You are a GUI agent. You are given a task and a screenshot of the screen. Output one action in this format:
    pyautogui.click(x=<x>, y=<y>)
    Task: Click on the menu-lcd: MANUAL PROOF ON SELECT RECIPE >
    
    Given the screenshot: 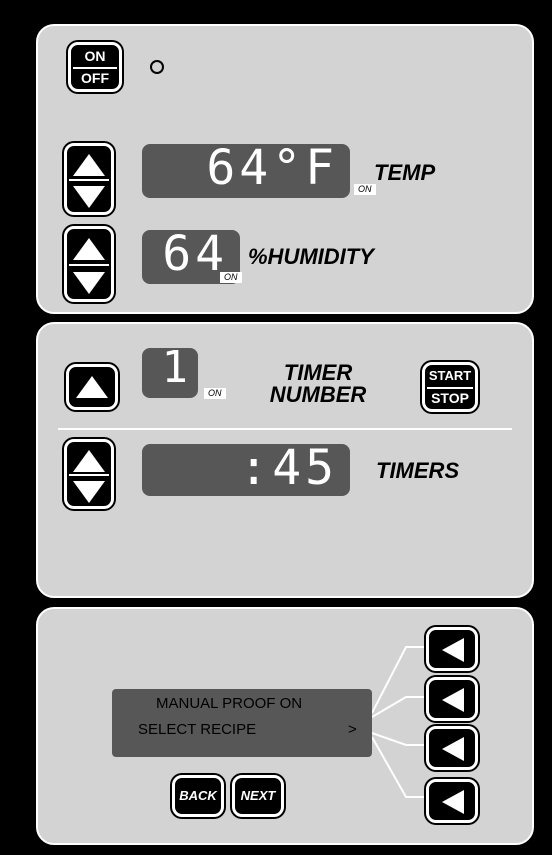 What is the action you would take?
    pyautogui.click(x=242, y=723)
    